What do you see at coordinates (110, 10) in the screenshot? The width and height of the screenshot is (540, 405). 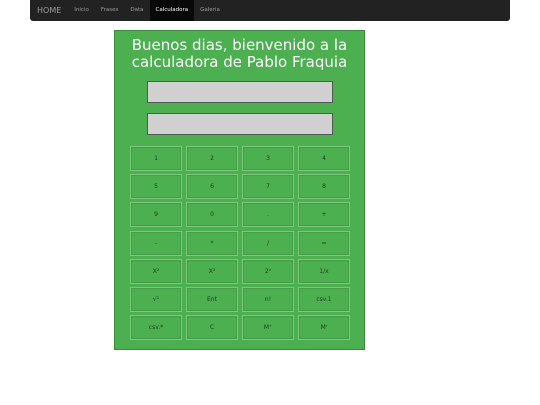 I see `nav-frases: Frases` at bounding box center [110, 10].